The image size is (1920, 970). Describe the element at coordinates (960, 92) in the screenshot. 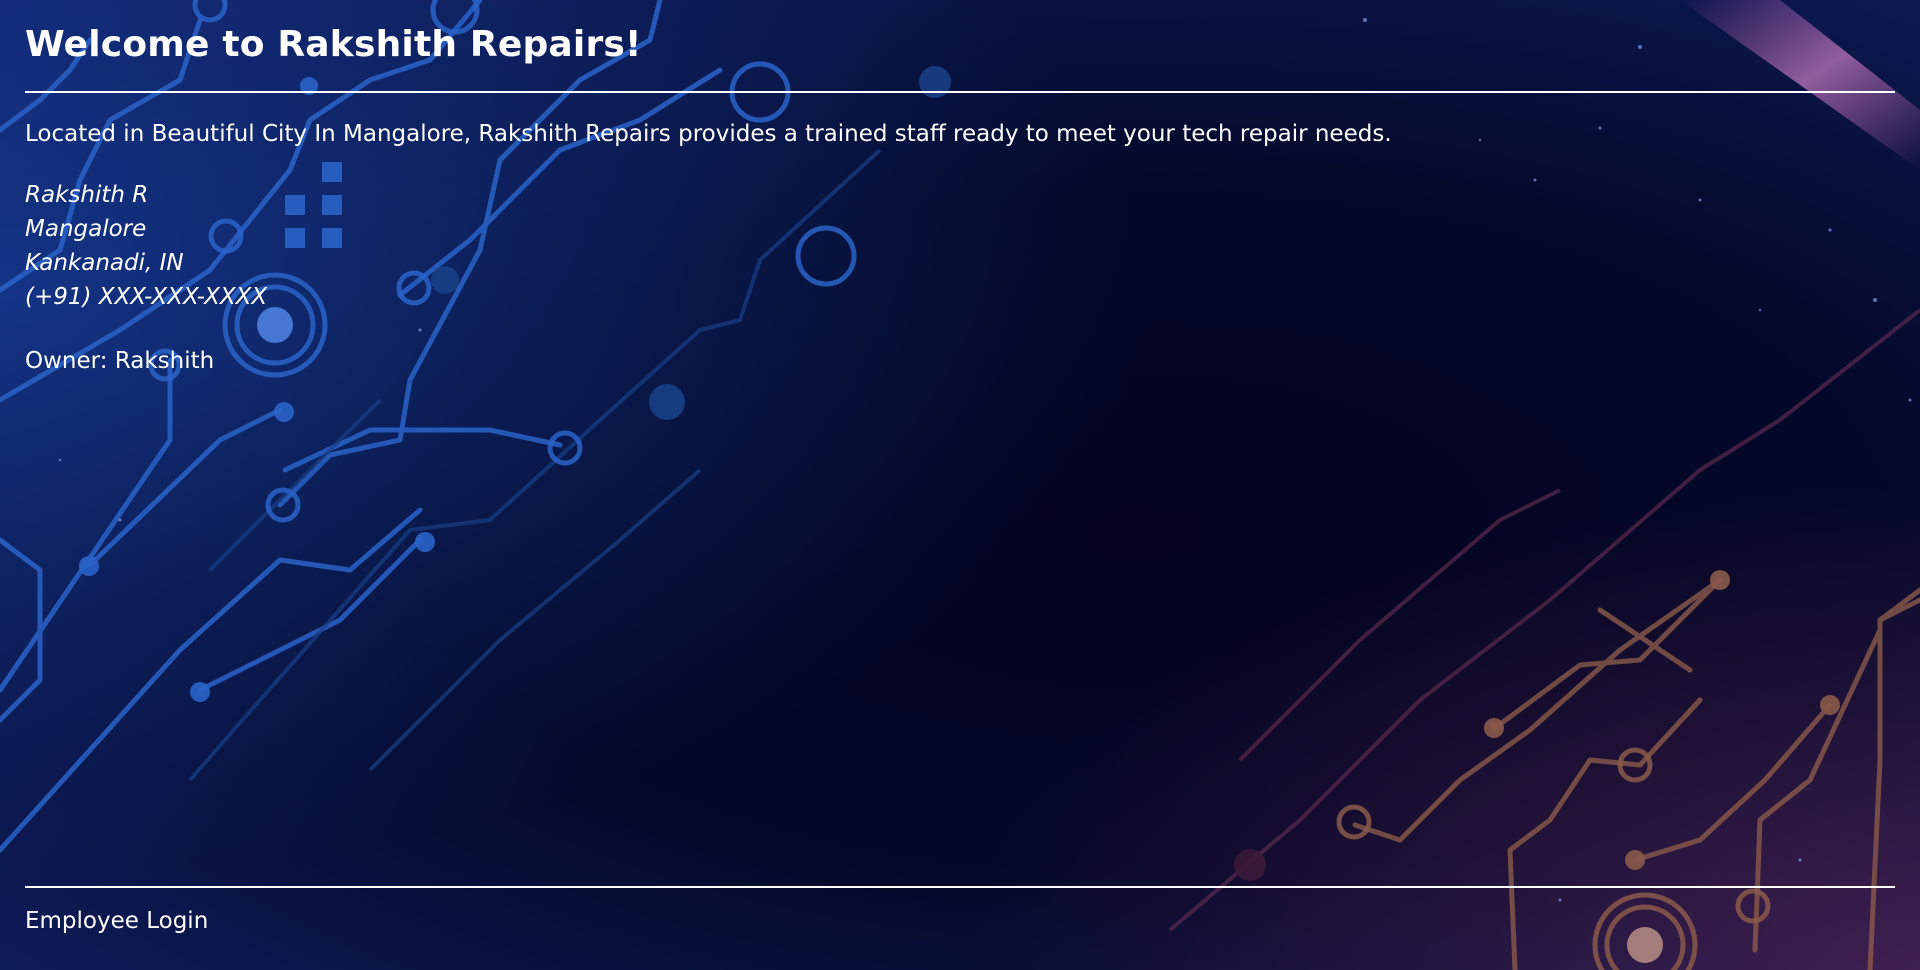

I see `header-divider` at that location.